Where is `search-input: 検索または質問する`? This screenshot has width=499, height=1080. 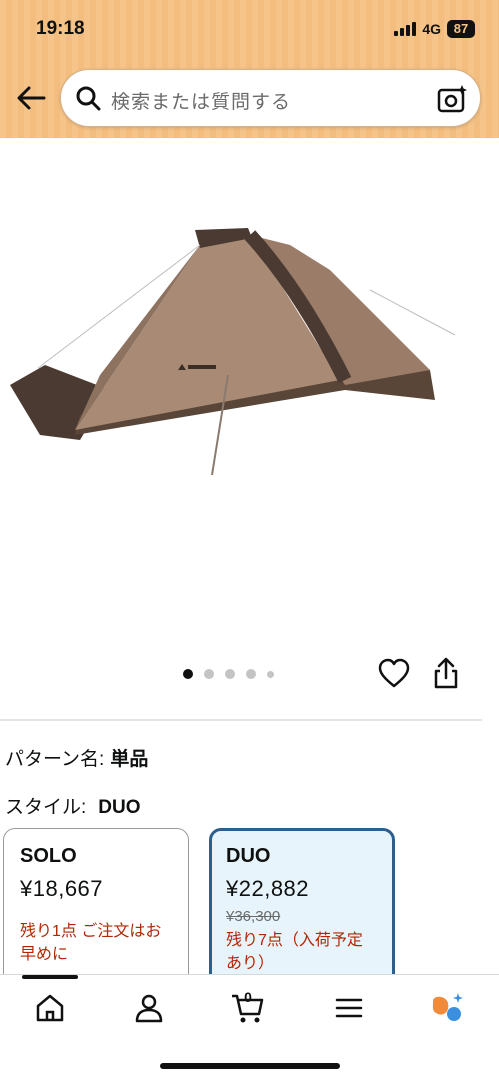 search-input: 検索または質問する is located at coordinates (201, 100).